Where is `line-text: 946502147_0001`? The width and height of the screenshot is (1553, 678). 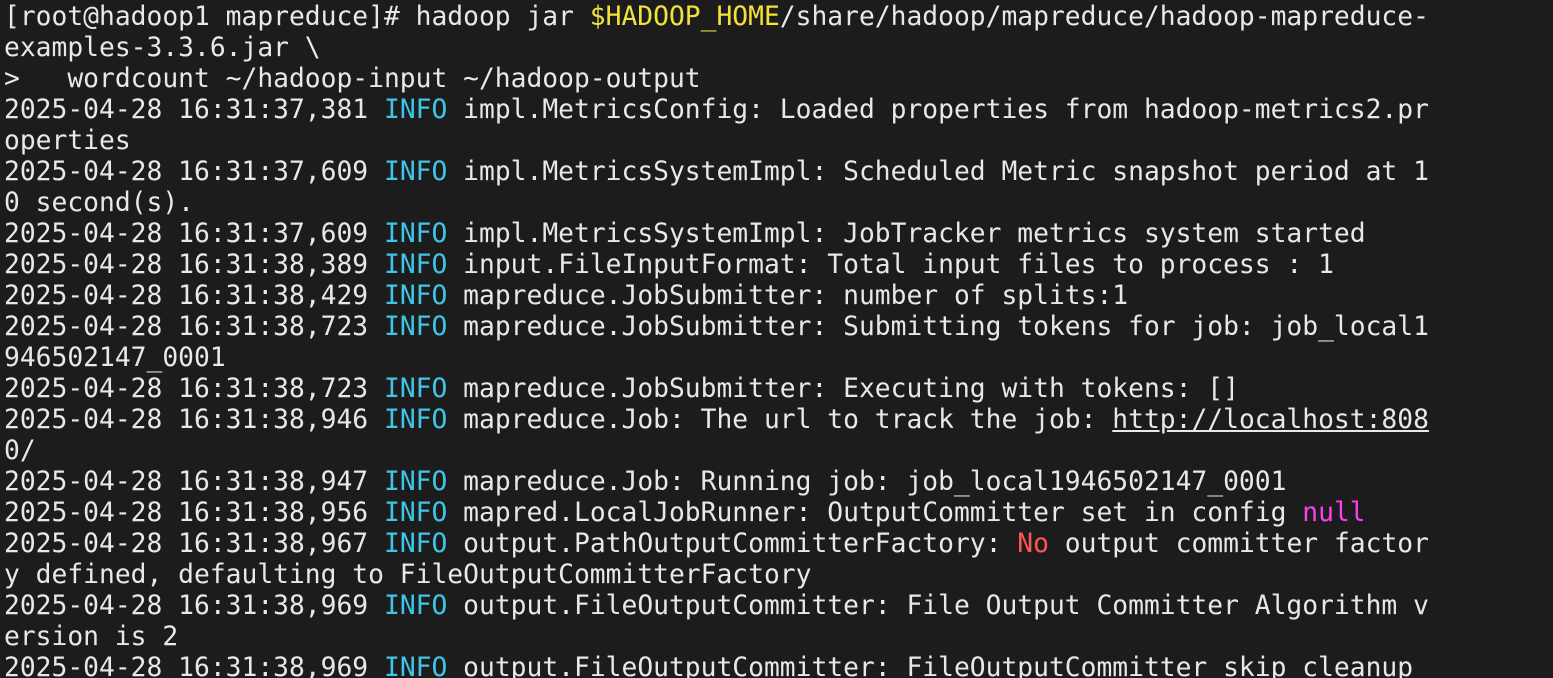 line-text: 946502147_0001 is located at coordinates (115, 358).